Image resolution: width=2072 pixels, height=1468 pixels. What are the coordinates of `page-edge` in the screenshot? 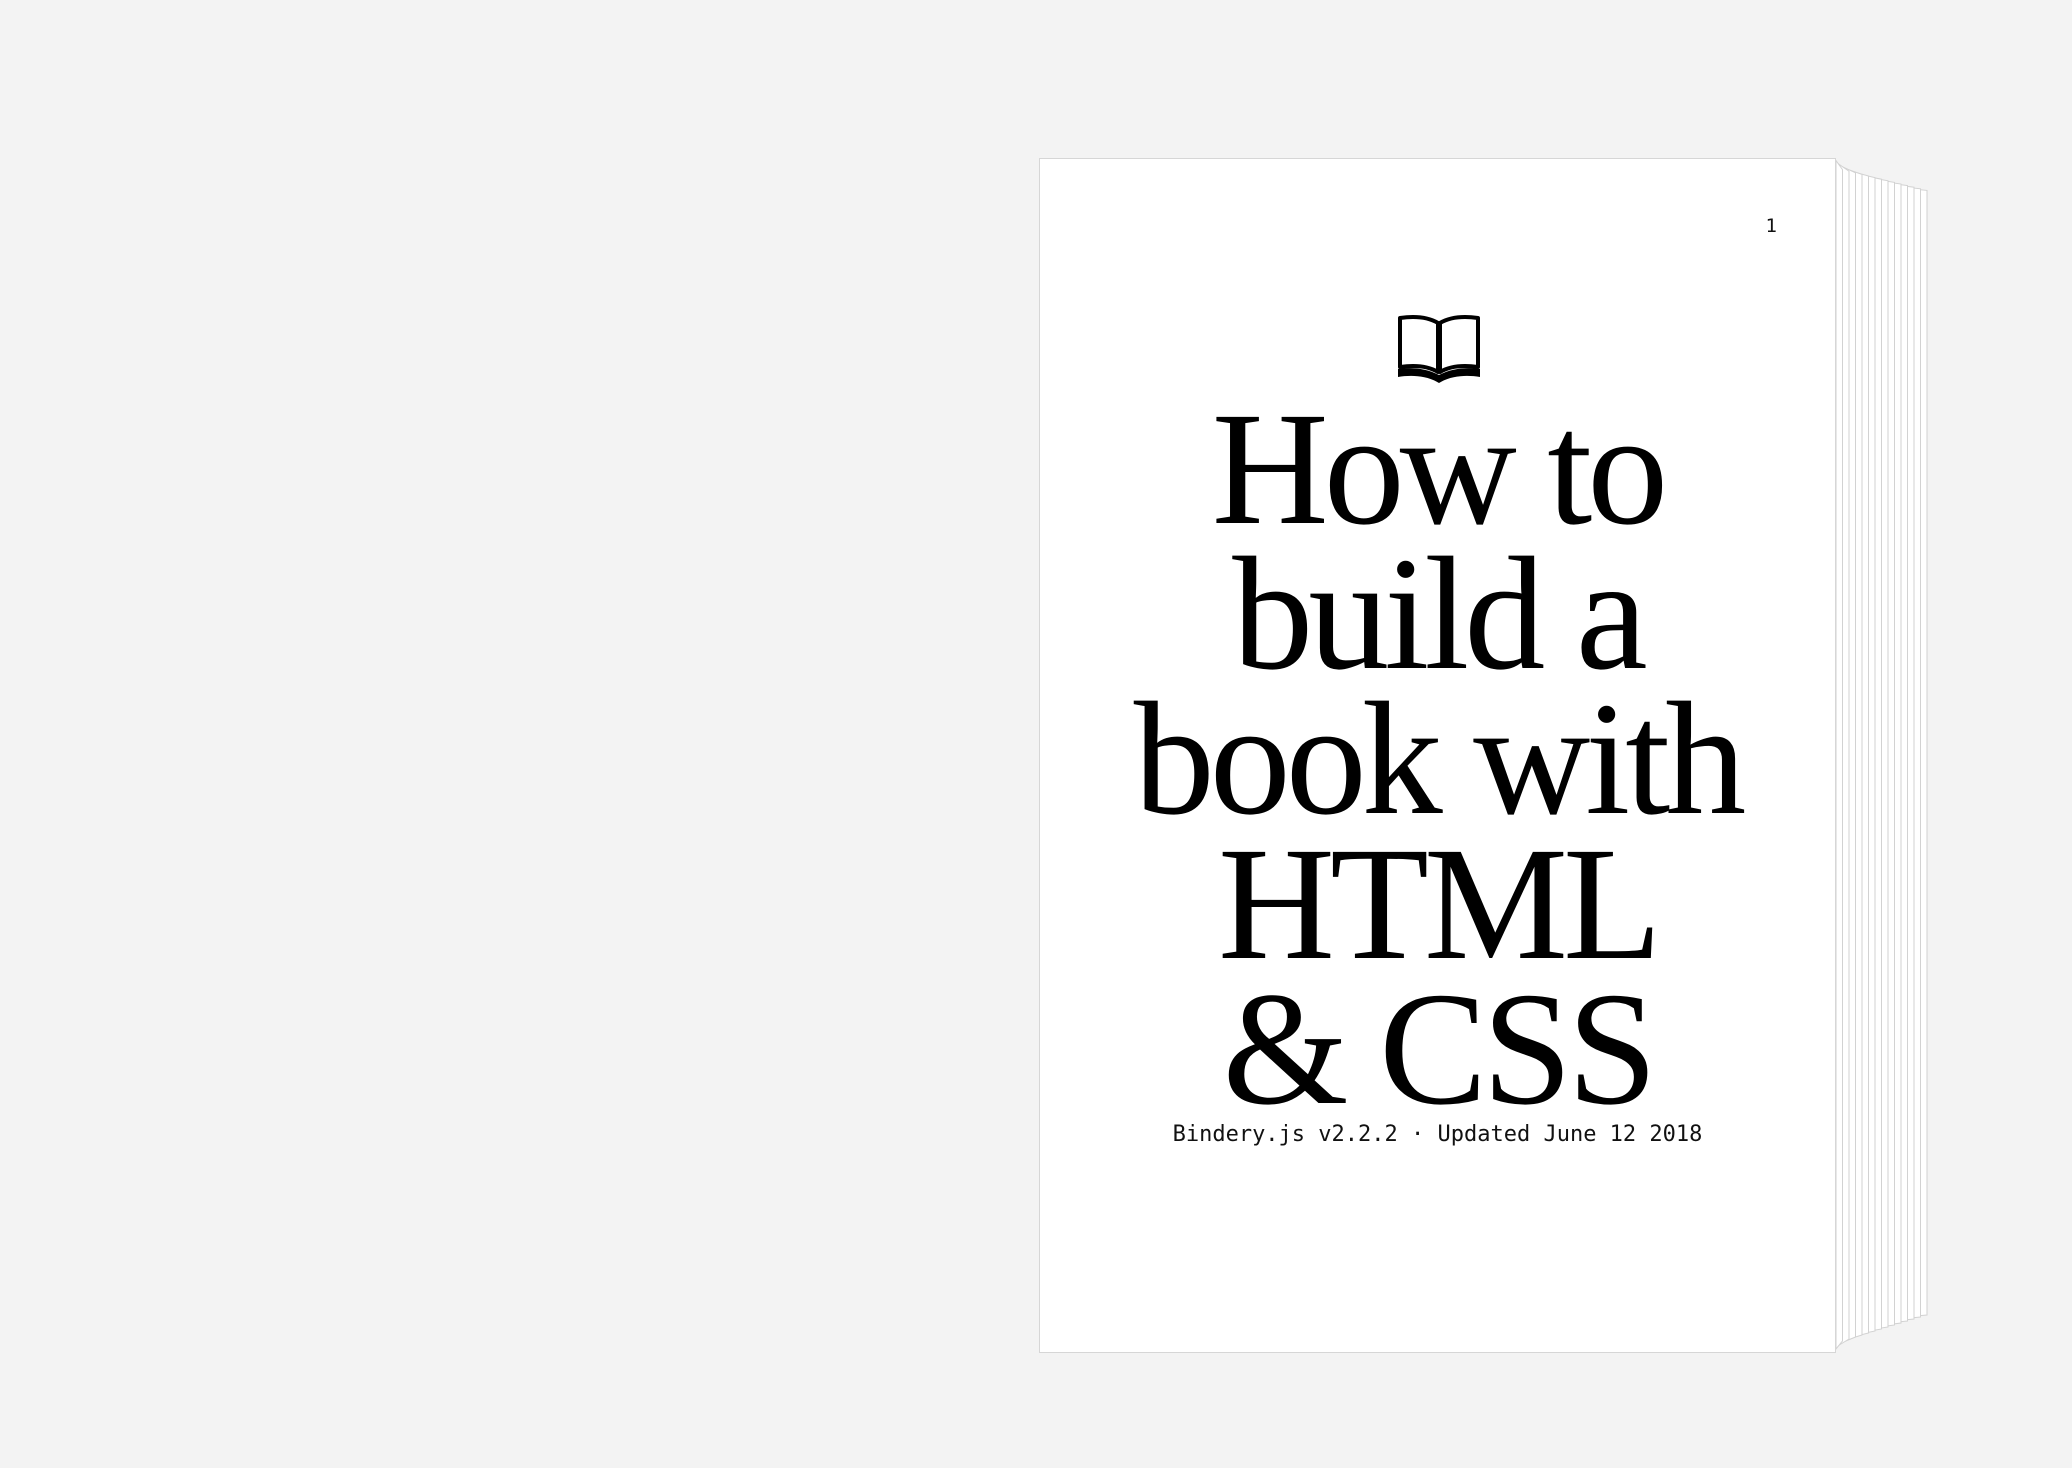 It's located at (1839, 755).